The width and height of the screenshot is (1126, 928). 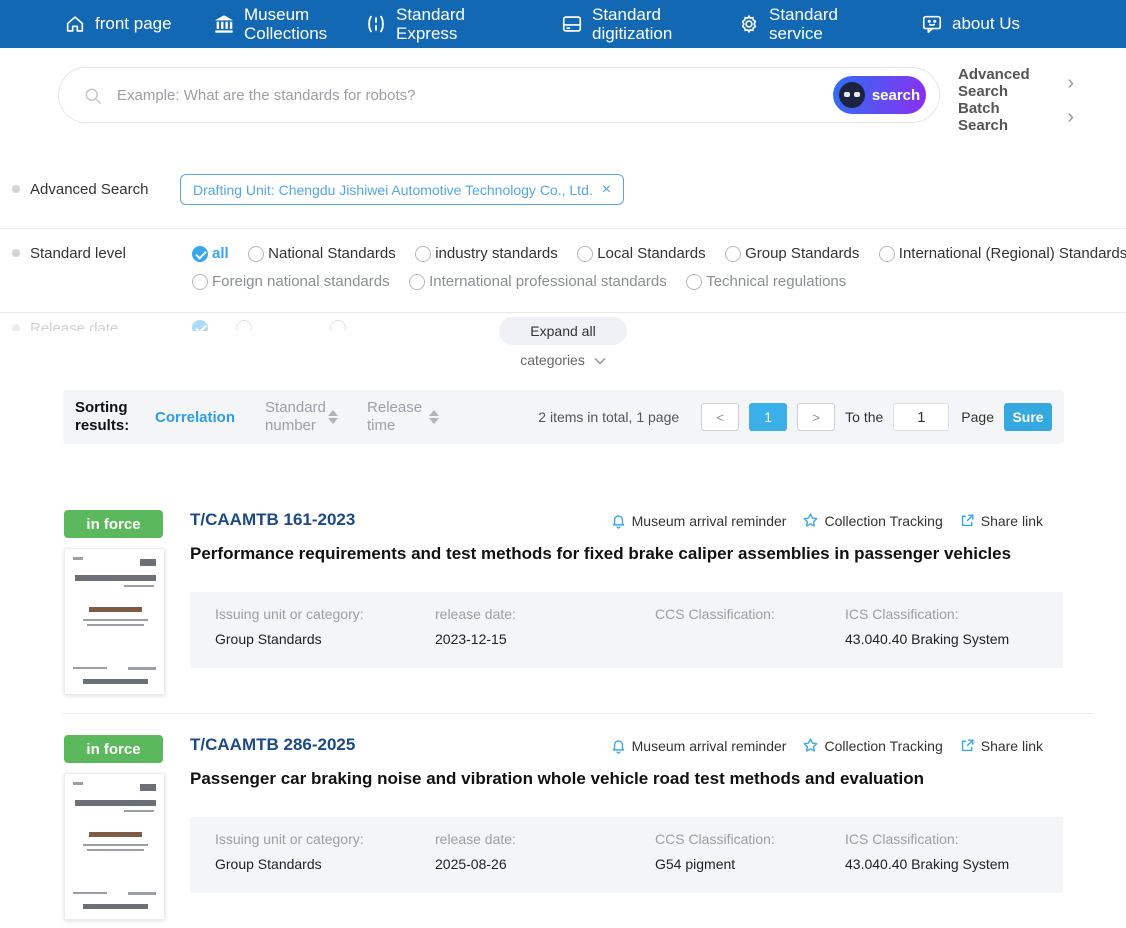 I want to click on sort-release-time: Release time, so click(x=403, y=417).